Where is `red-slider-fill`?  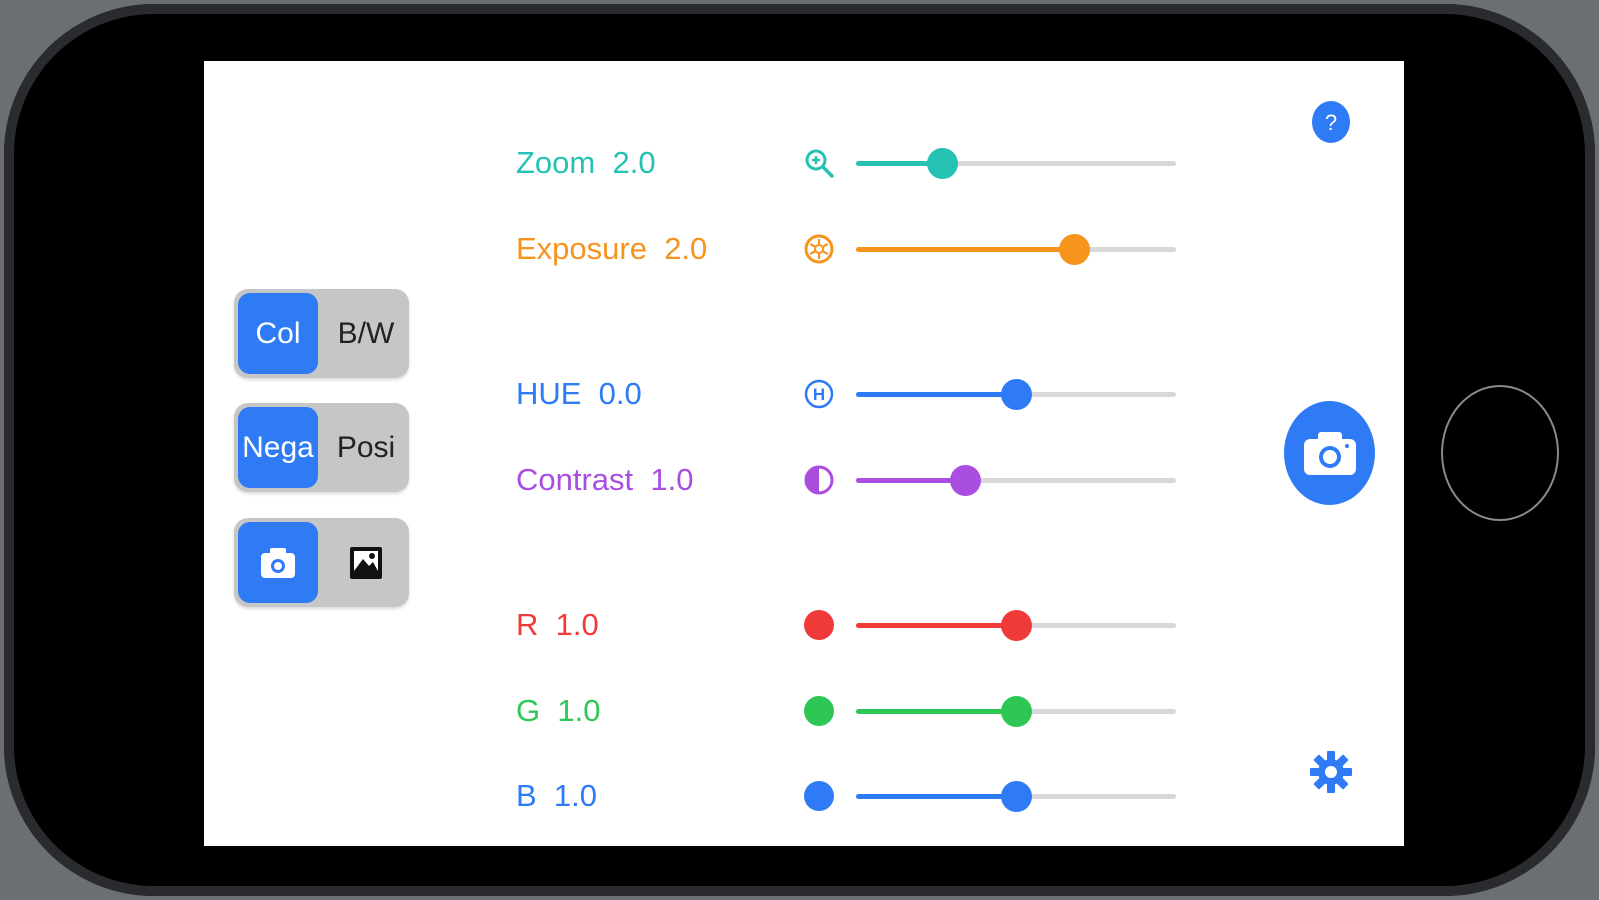
red-slider-fill is located at coordinates (936, 625).